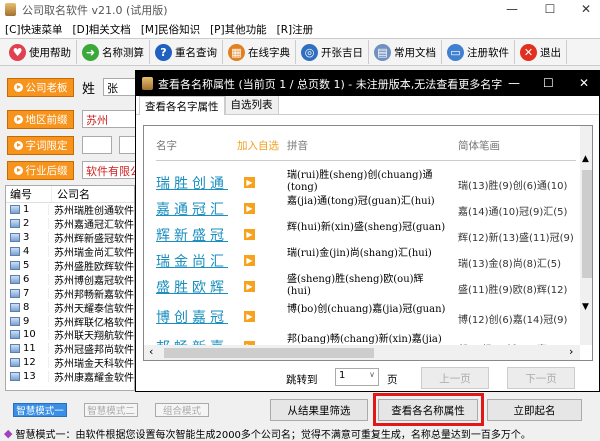 The height and width of the screenshot is (441, 600). I want to click on region-prefix-button: 地区前缀, so click(40, 119).